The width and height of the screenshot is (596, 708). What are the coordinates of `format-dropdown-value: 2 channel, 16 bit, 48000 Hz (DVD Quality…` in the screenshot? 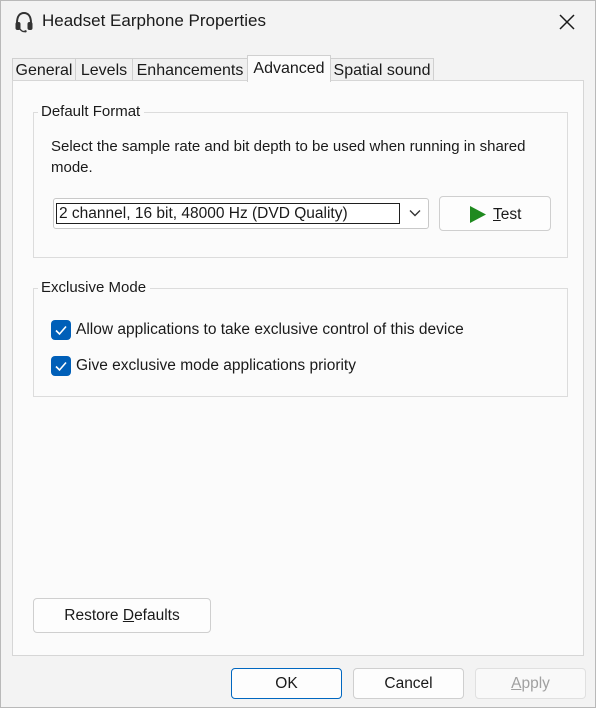 It's located at (228, 213).